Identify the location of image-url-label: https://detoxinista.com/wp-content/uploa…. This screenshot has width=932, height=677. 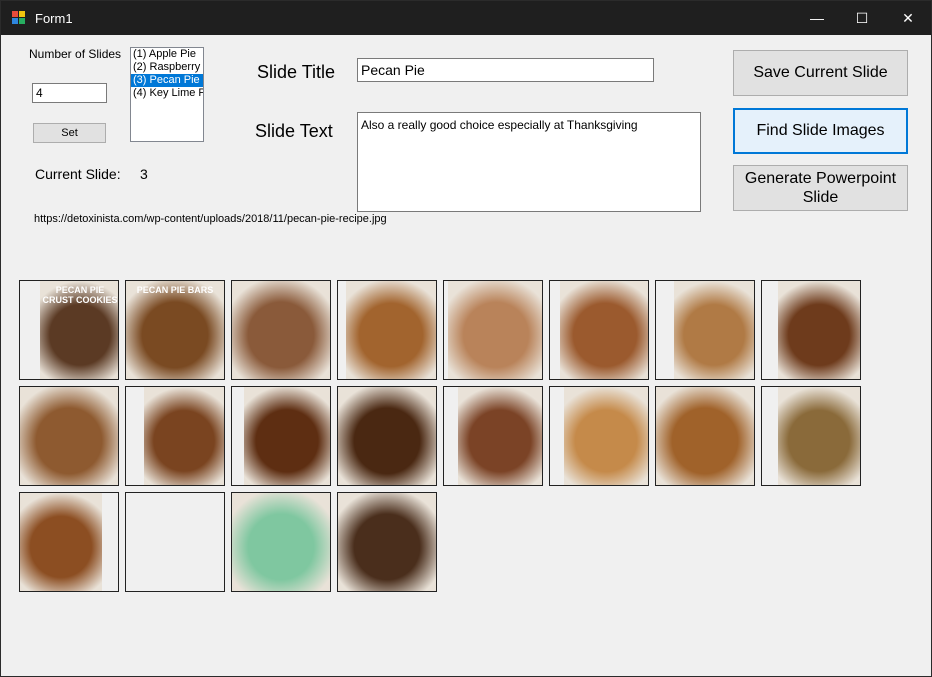
(210, 219).